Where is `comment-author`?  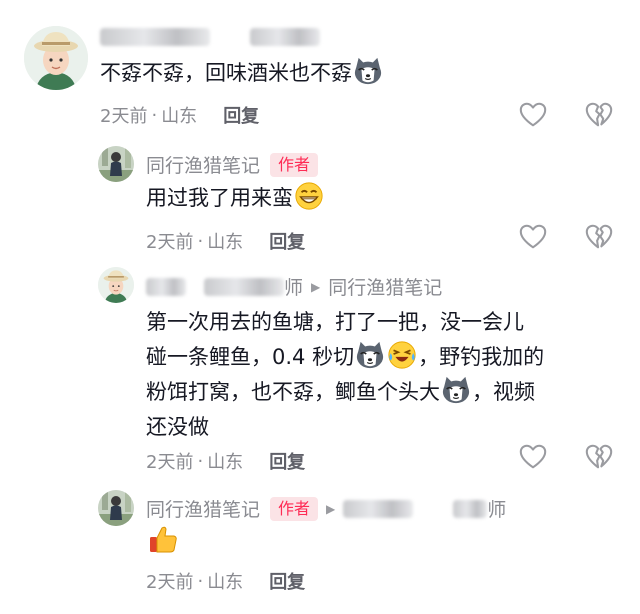 comment-author is located at coordinates (210, 37).